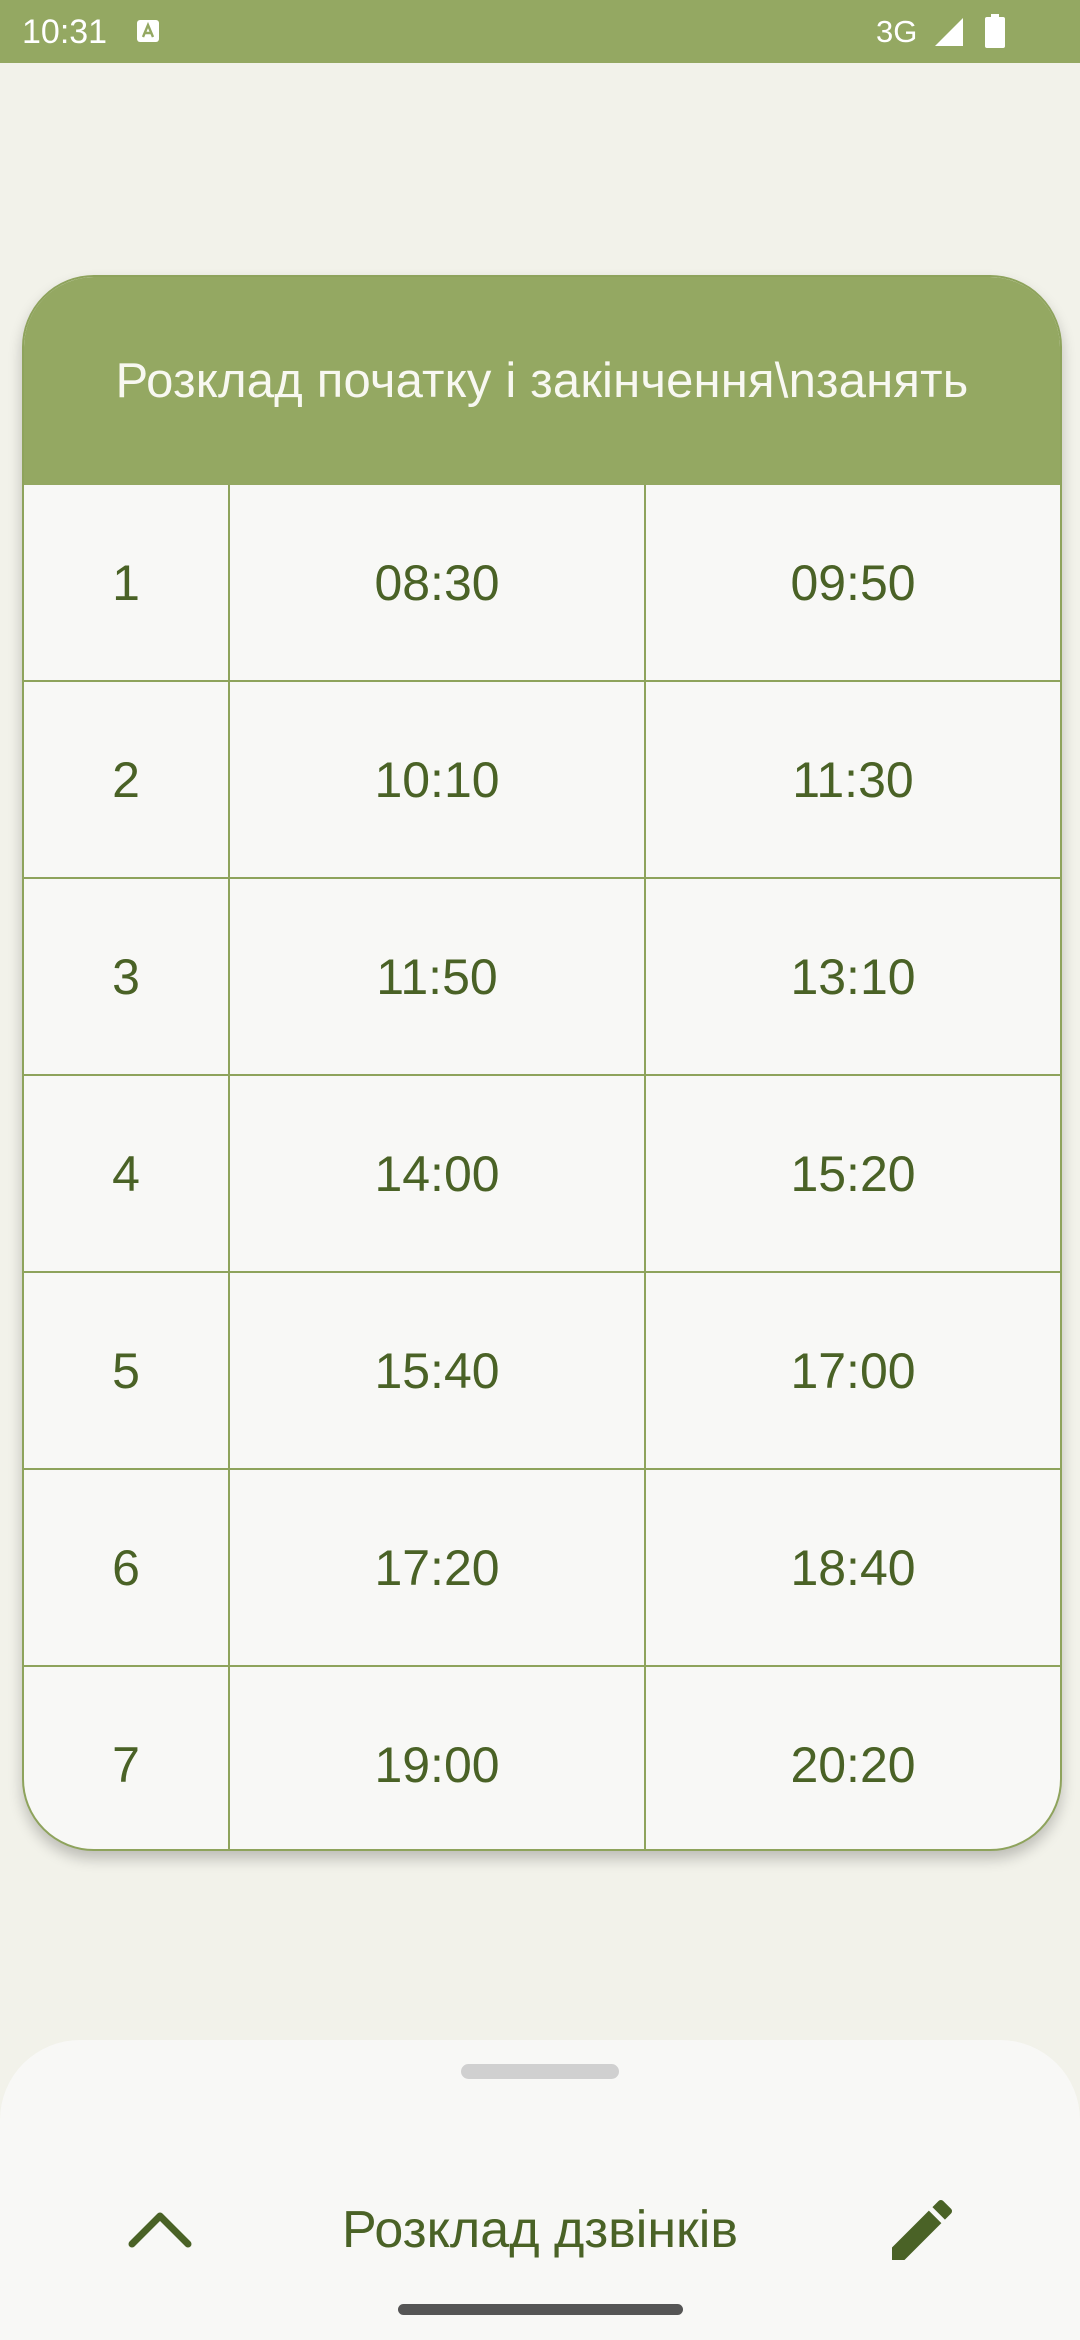 The width and height of the screenshot is (1080, 2340). What do you see at coordinates (540, 31) in the screenshot?
I see `status-bar: 10:31 3G` at bounding box center [540, 31].